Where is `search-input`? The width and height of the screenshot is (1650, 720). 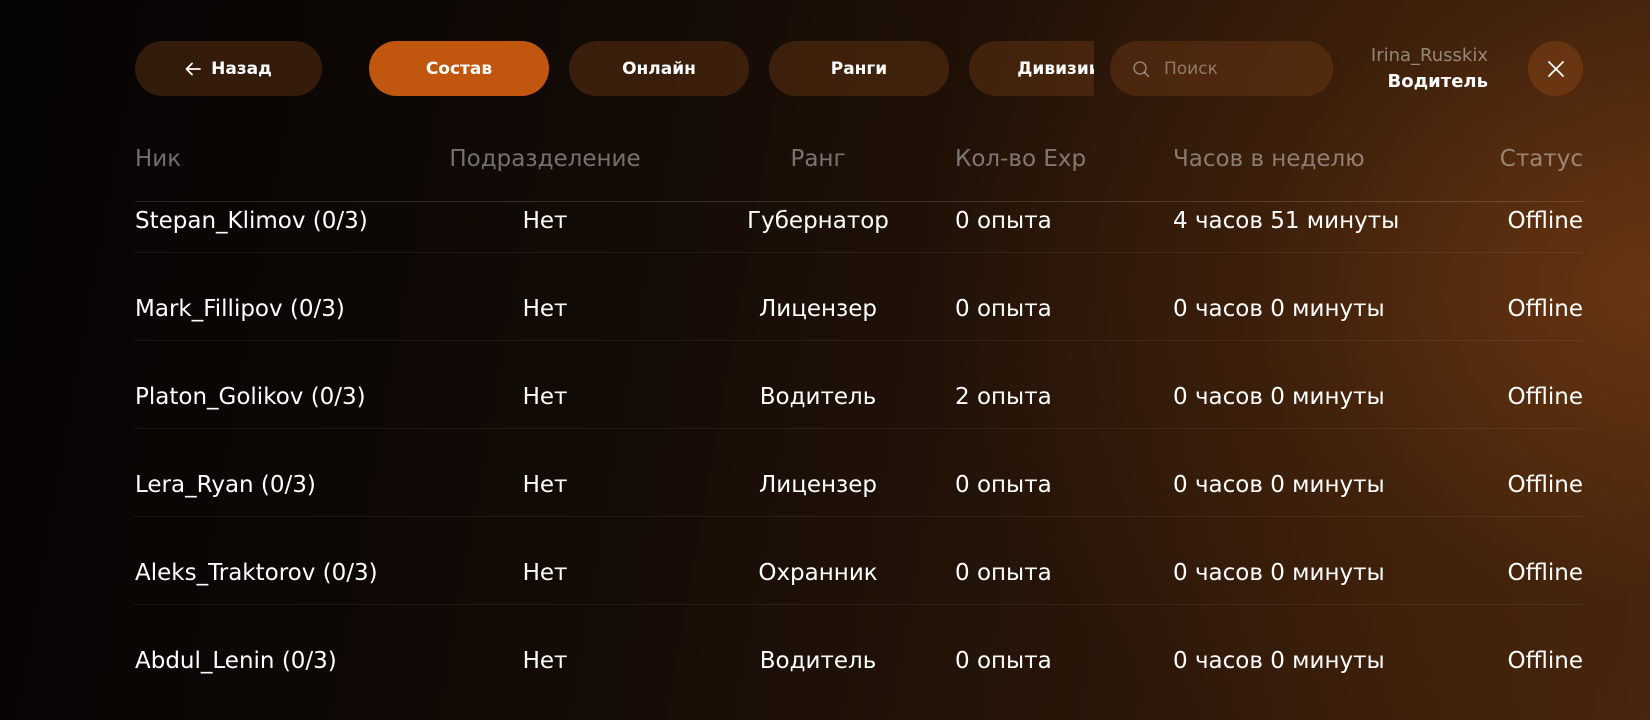 search-input is located at coordinates (1239, 68).